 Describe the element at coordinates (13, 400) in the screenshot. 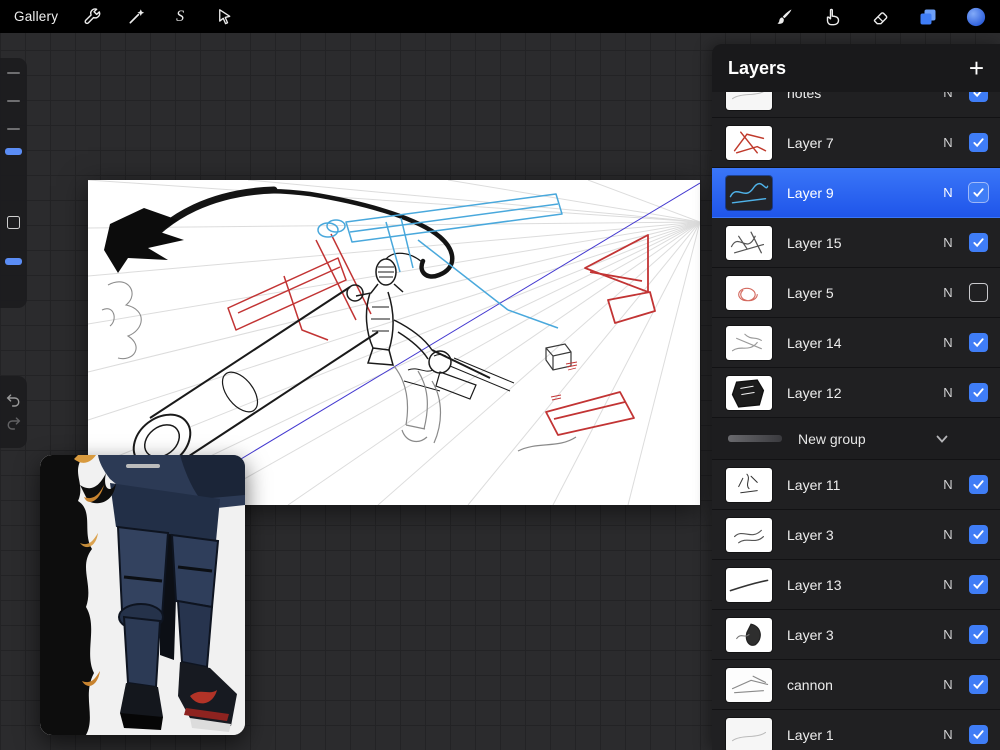

I see `undo-button` at that location.